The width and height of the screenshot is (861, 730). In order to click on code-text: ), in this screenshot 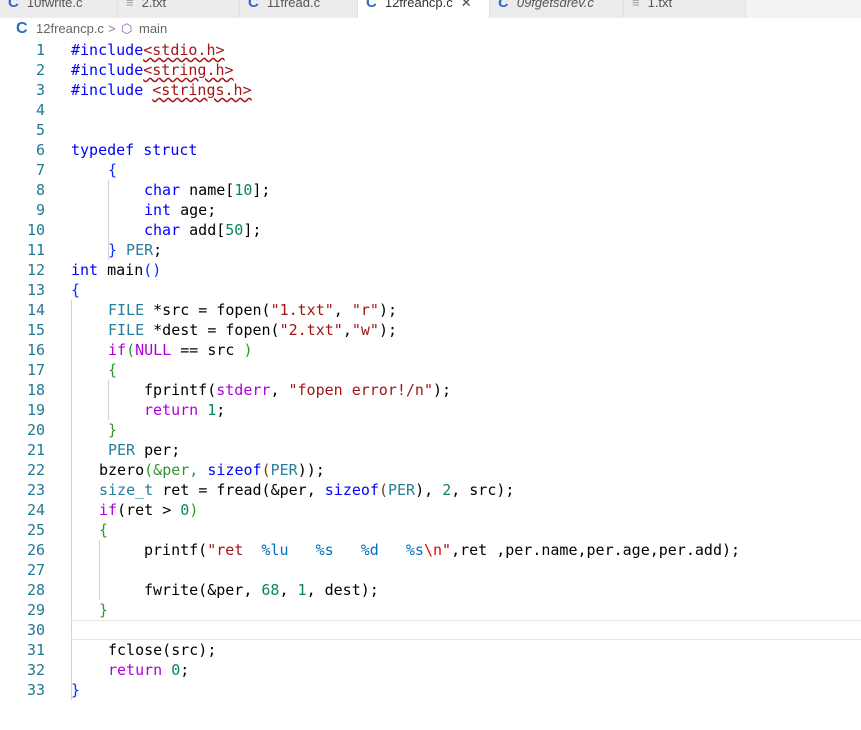, I will do `click(429, 490)`.